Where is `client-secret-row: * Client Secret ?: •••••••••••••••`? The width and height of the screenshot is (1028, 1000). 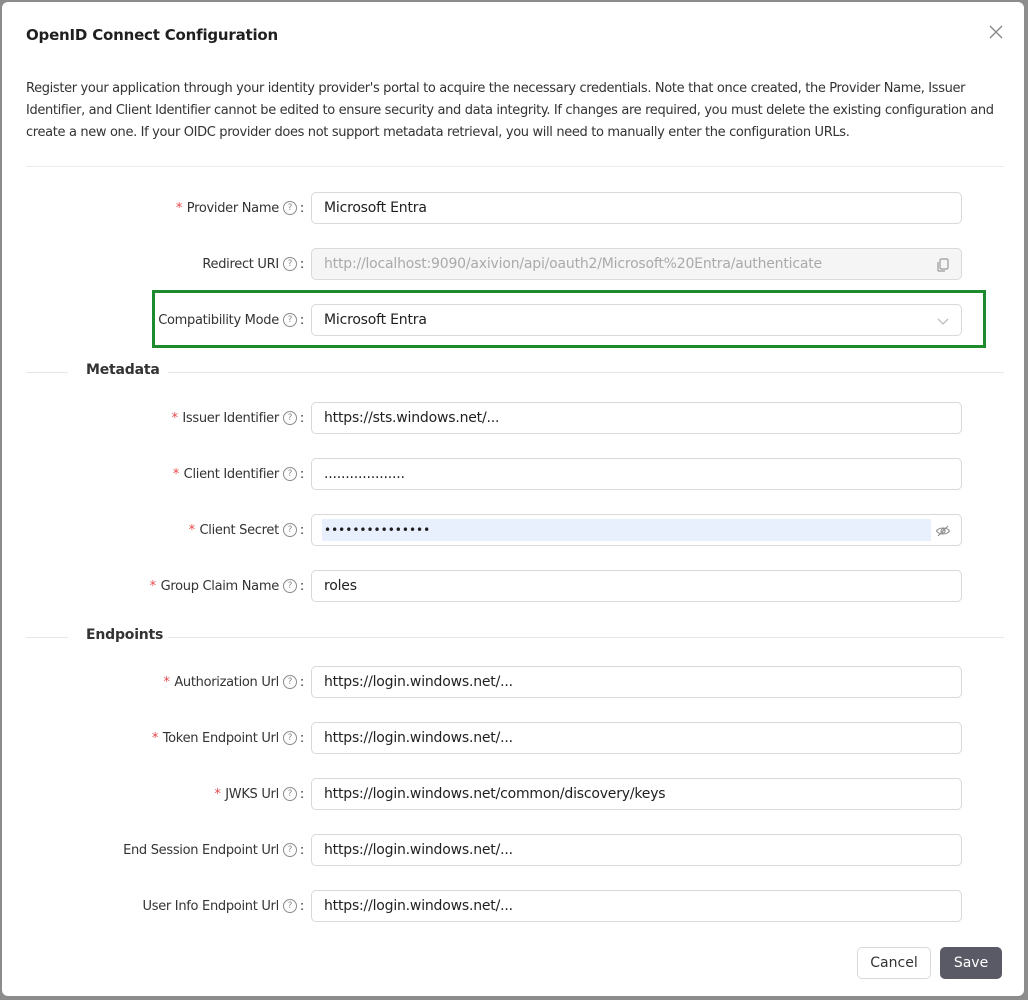 client-secret-row: * Client Secret ?: ••••••••••••••• is located at coordinates (513, 530).